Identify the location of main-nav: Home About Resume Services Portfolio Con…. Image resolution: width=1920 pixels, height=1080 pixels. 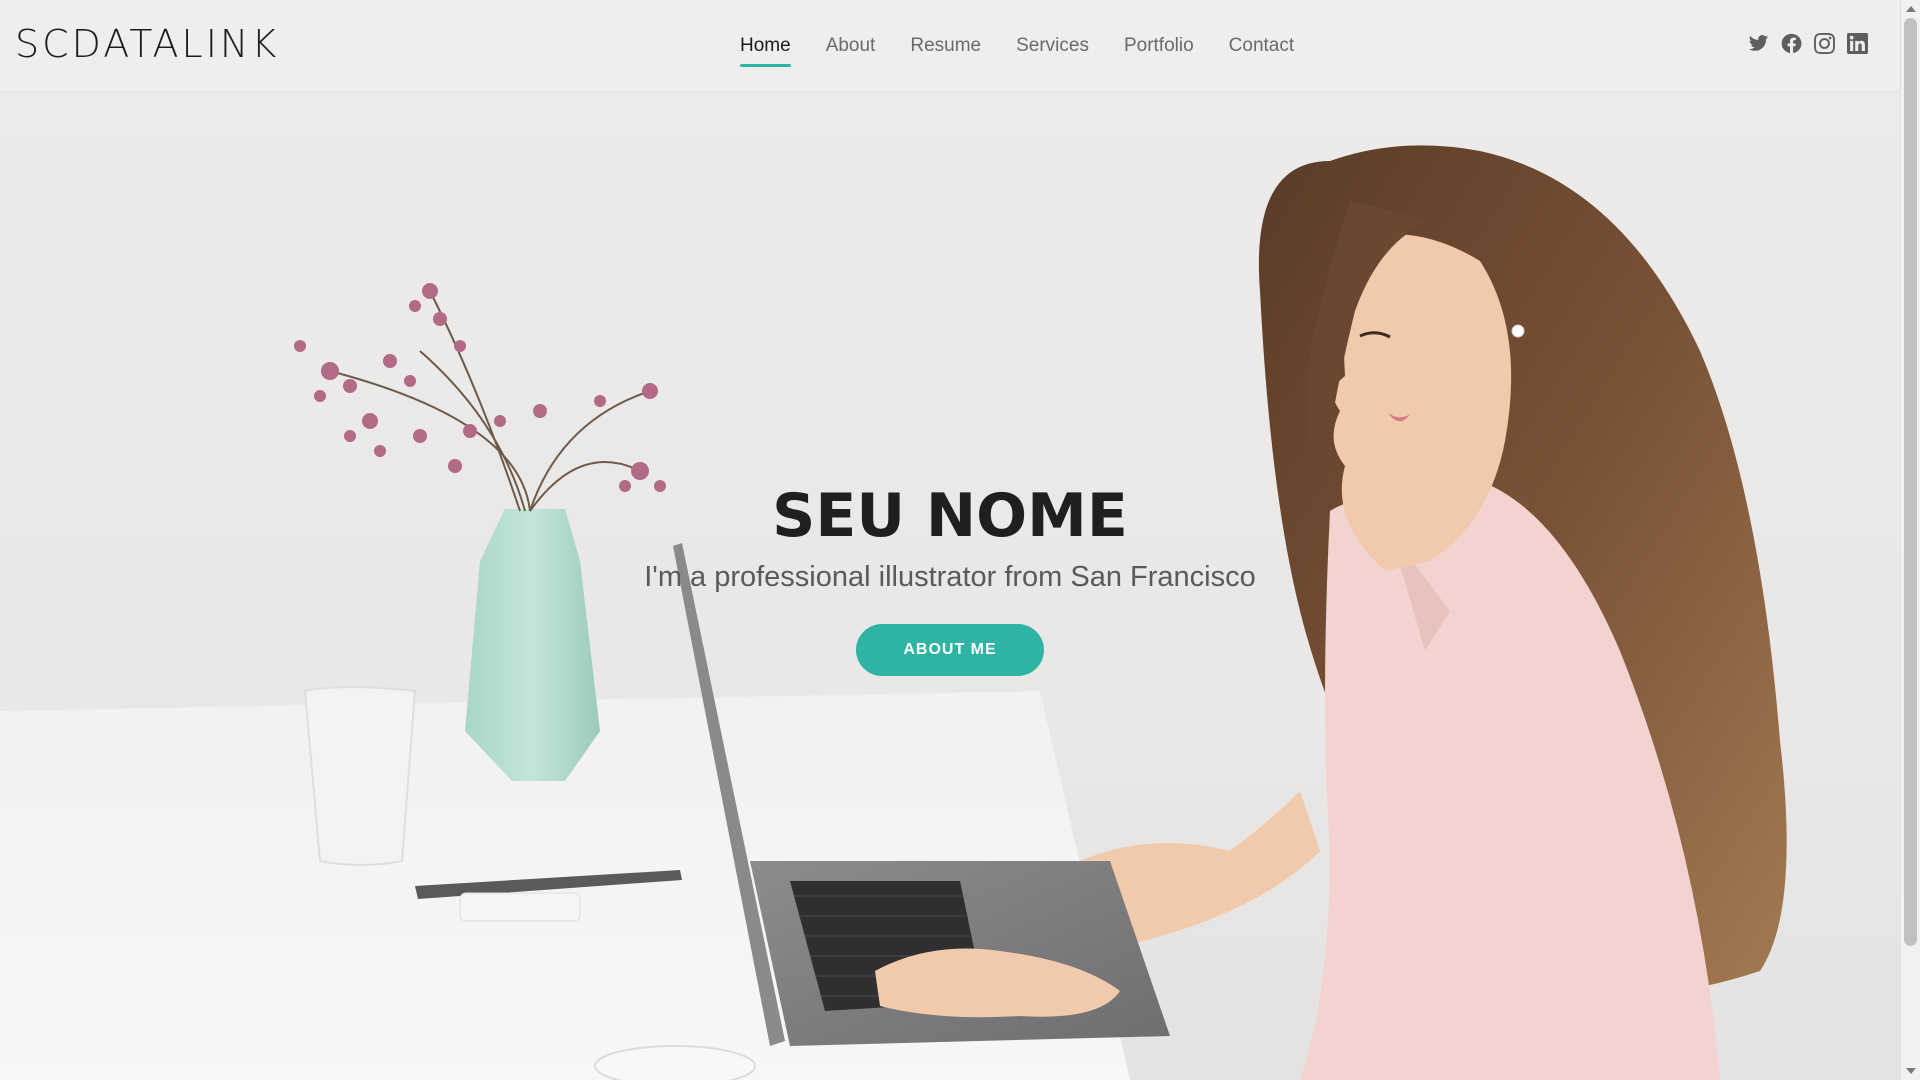
(1034, 45).